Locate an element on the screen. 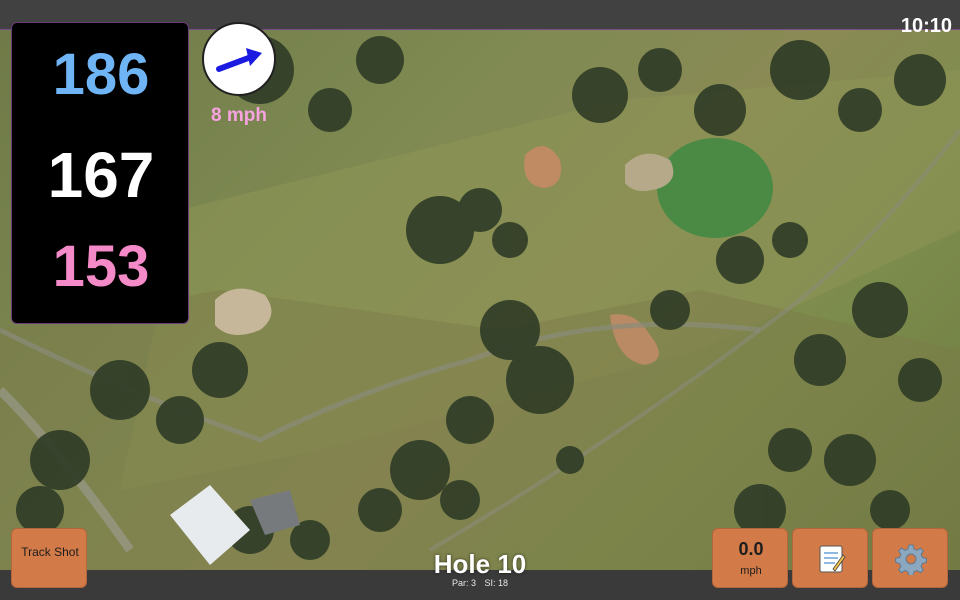 Image resolution: width=960 pixels, height=600 pixels. hole-par: Par: 3 is located at coordinates (463, 583).